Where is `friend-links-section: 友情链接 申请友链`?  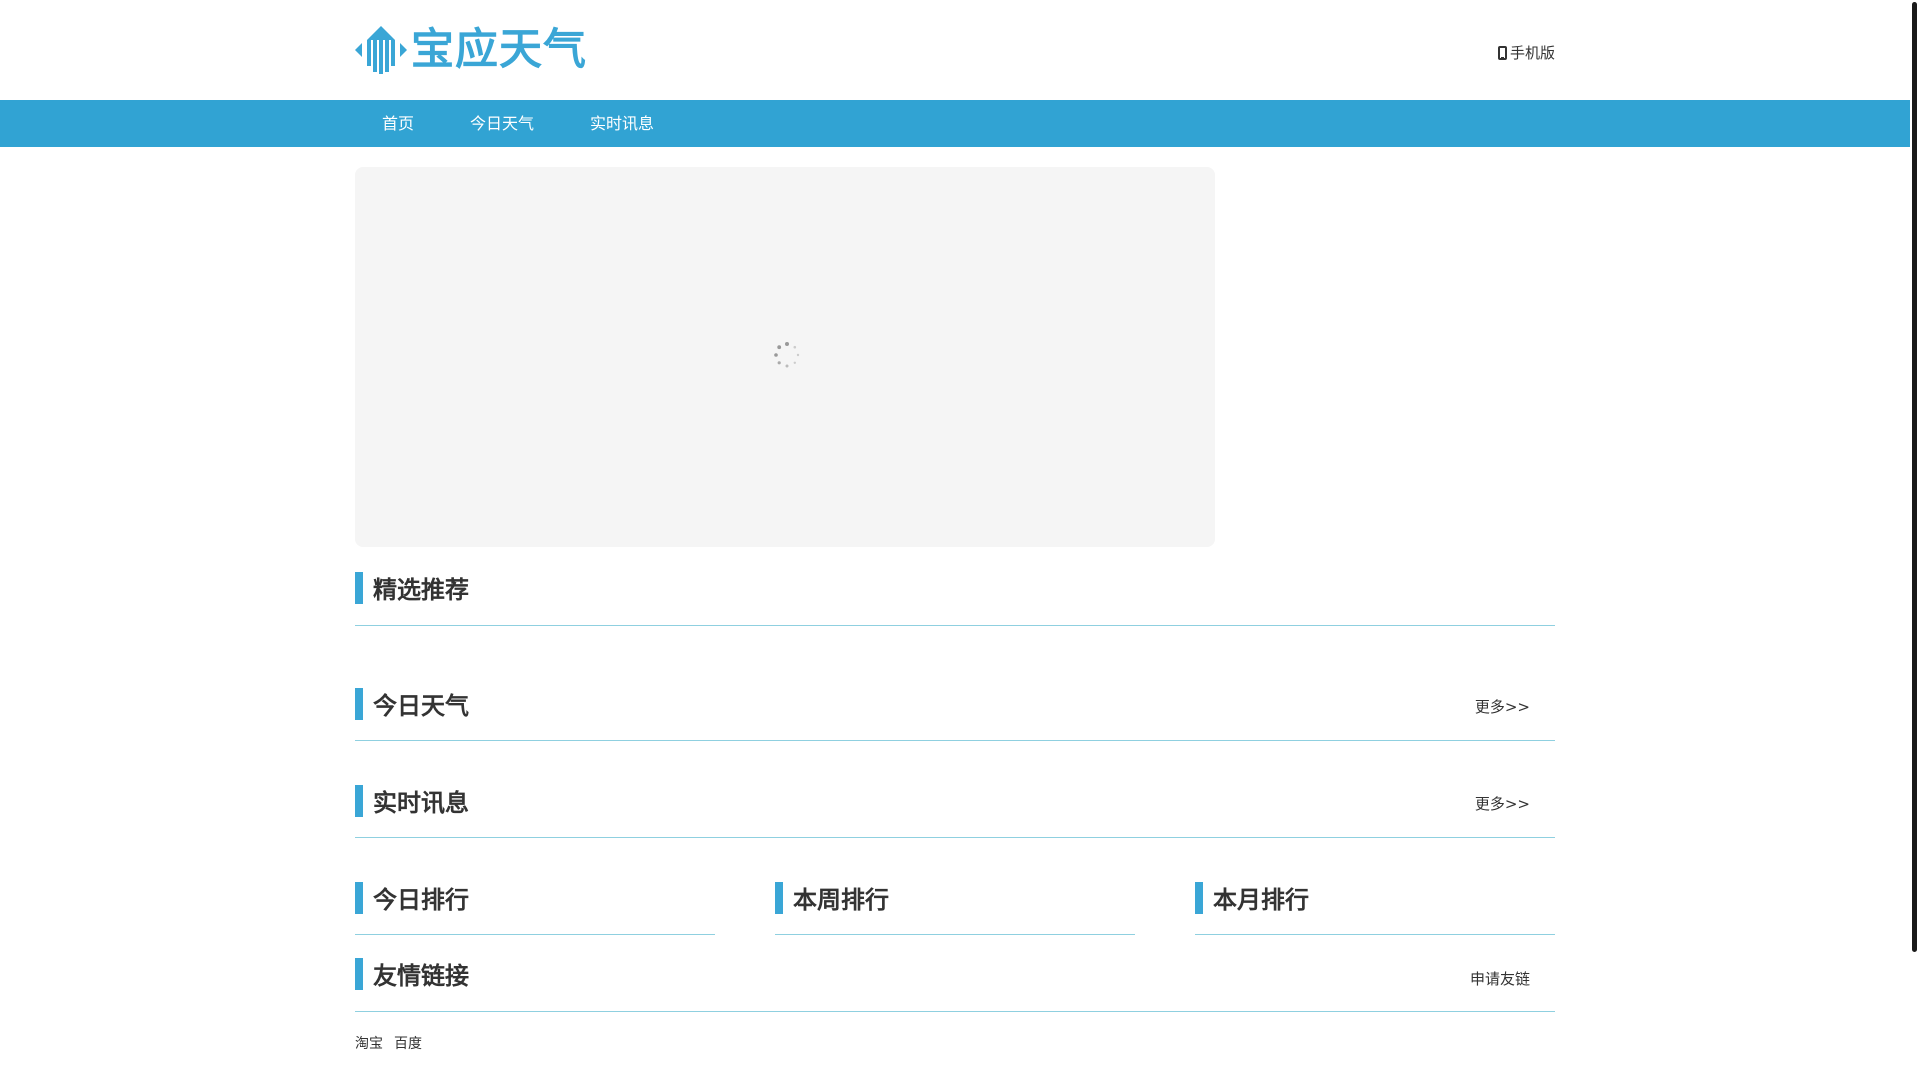
friend-links-section: 友情链接 申请友链 is located at coordinates (955, 983).